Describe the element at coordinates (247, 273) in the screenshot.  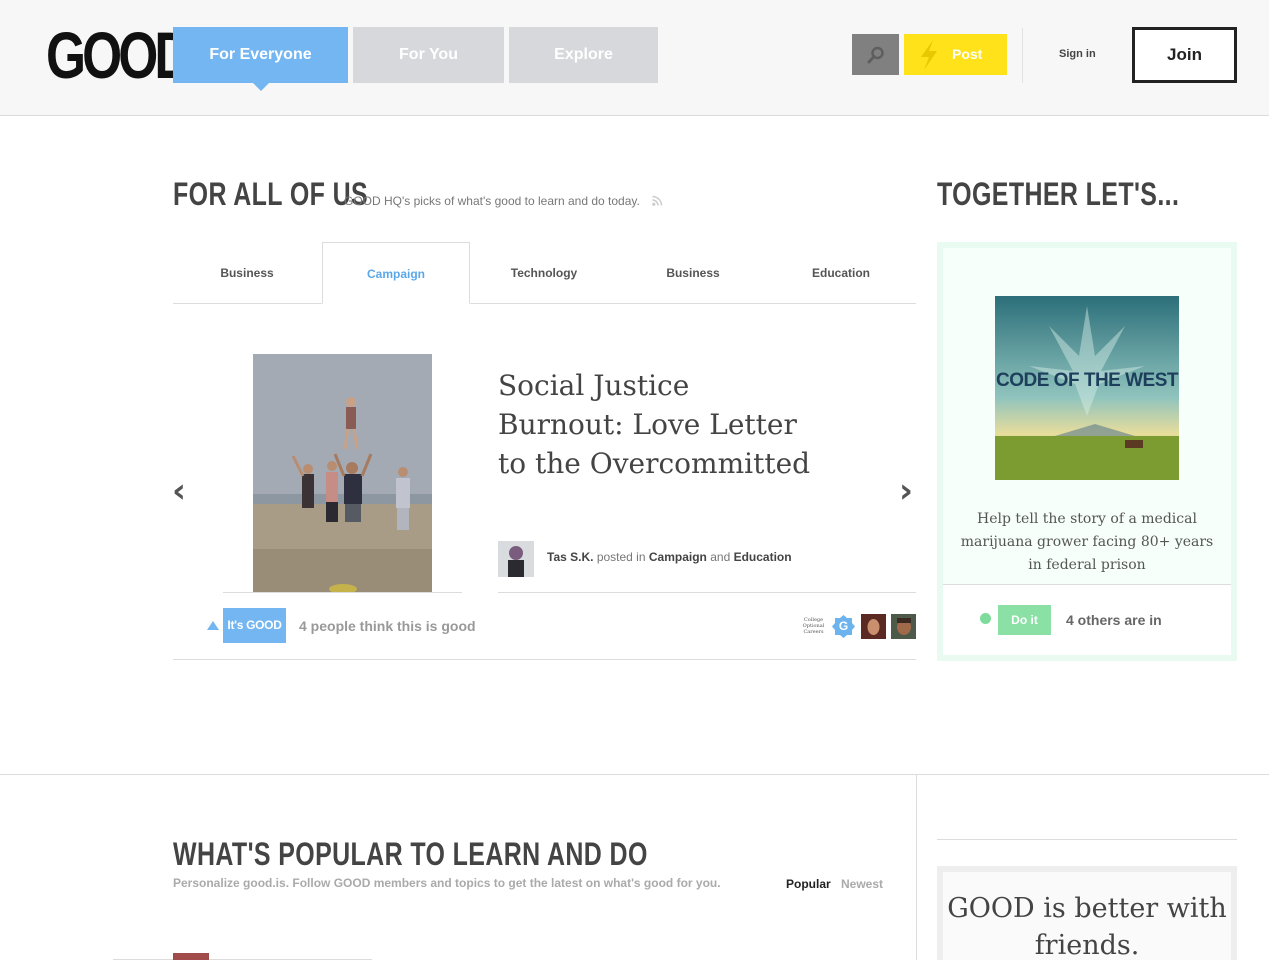
I see `topic-tab-business: Business` at that location.